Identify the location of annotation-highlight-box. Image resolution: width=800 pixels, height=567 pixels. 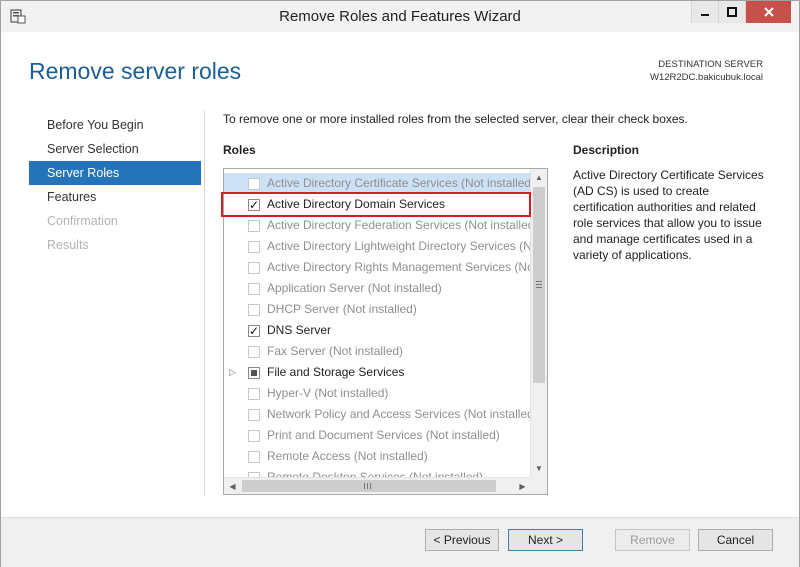
(376, 204).